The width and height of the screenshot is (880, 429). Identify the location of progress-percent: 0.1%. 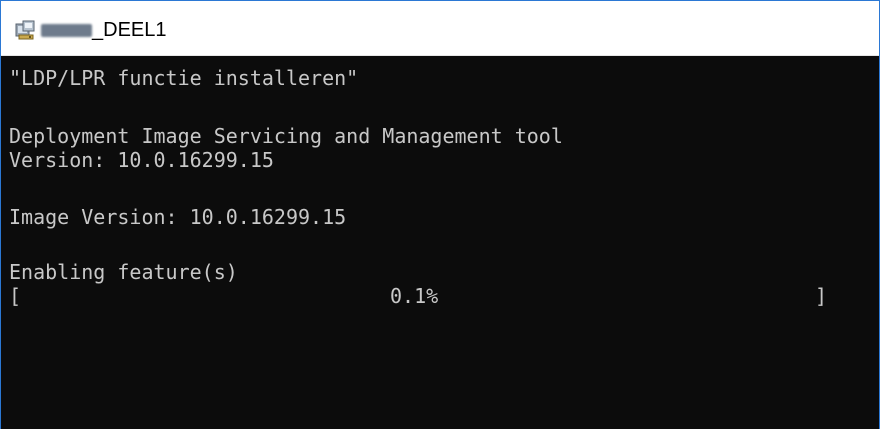
(414, 296).